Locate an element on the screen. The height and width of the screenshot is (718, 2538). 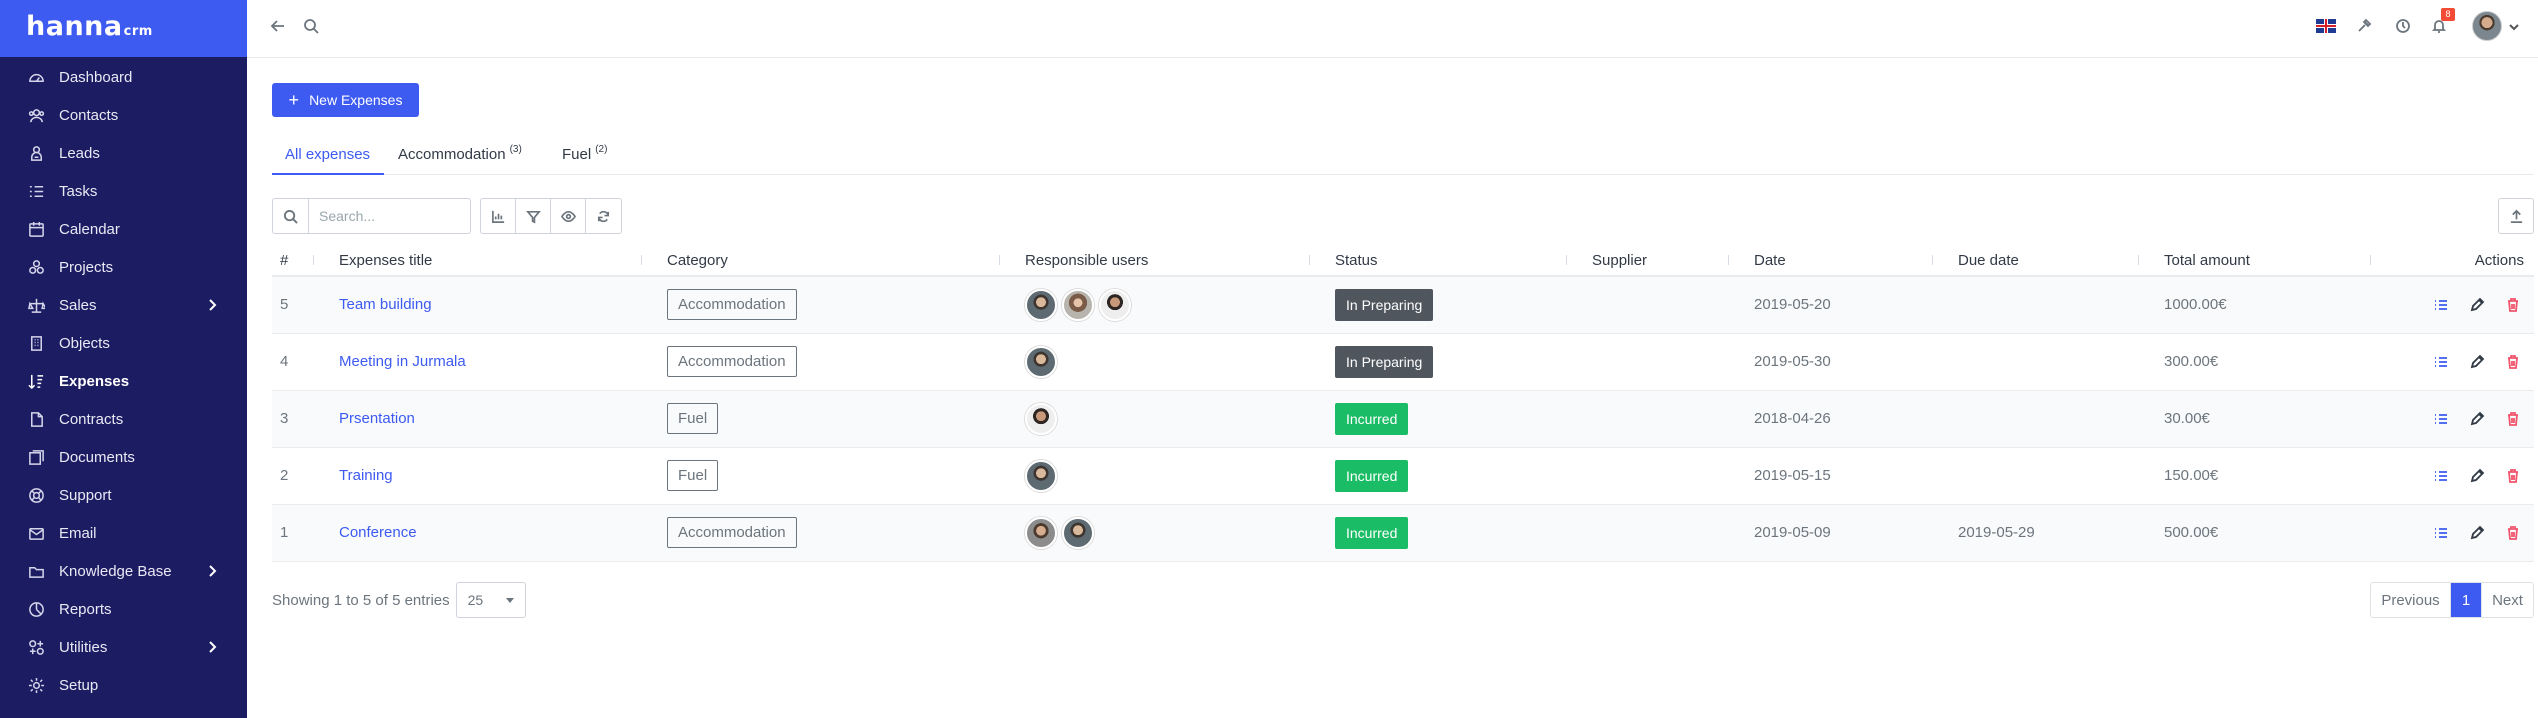
status-badge: Incurred is located at coordinates (1372, 475).